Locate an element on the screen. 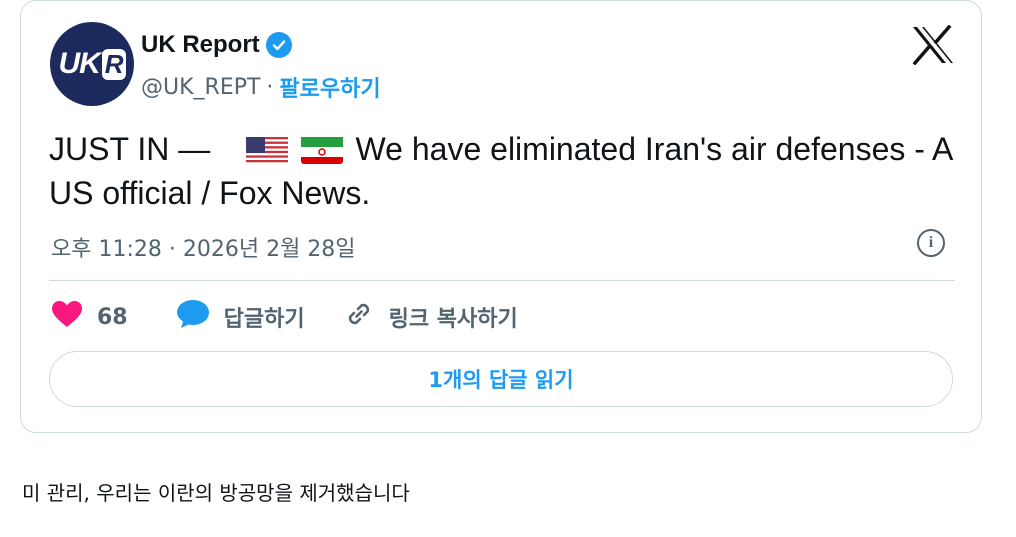 Image resolution: width=1016 pixels, height=537 pixels. reply-label: 답글하기 is located at coordinates (264, 319).